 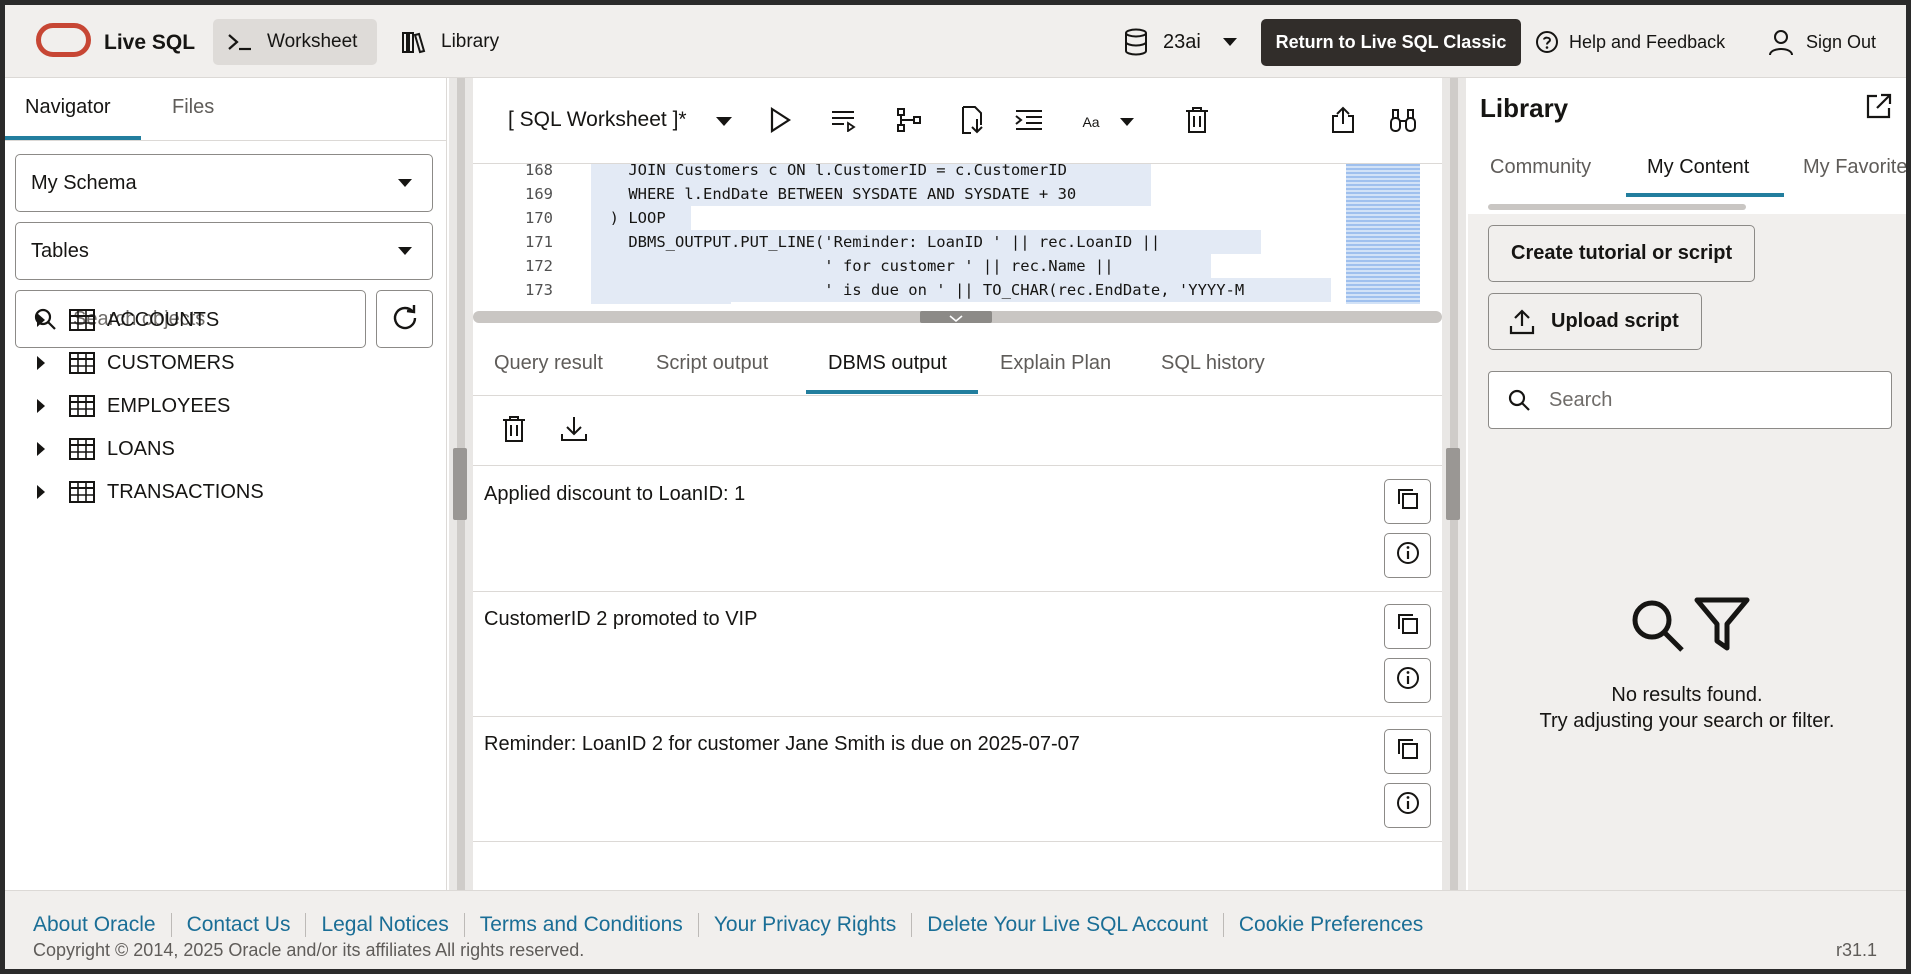 What do you see at coordinates (1197, 122) in the screenshot?
I see `clear-worksheet-button` at bounding box center [1197, 122].